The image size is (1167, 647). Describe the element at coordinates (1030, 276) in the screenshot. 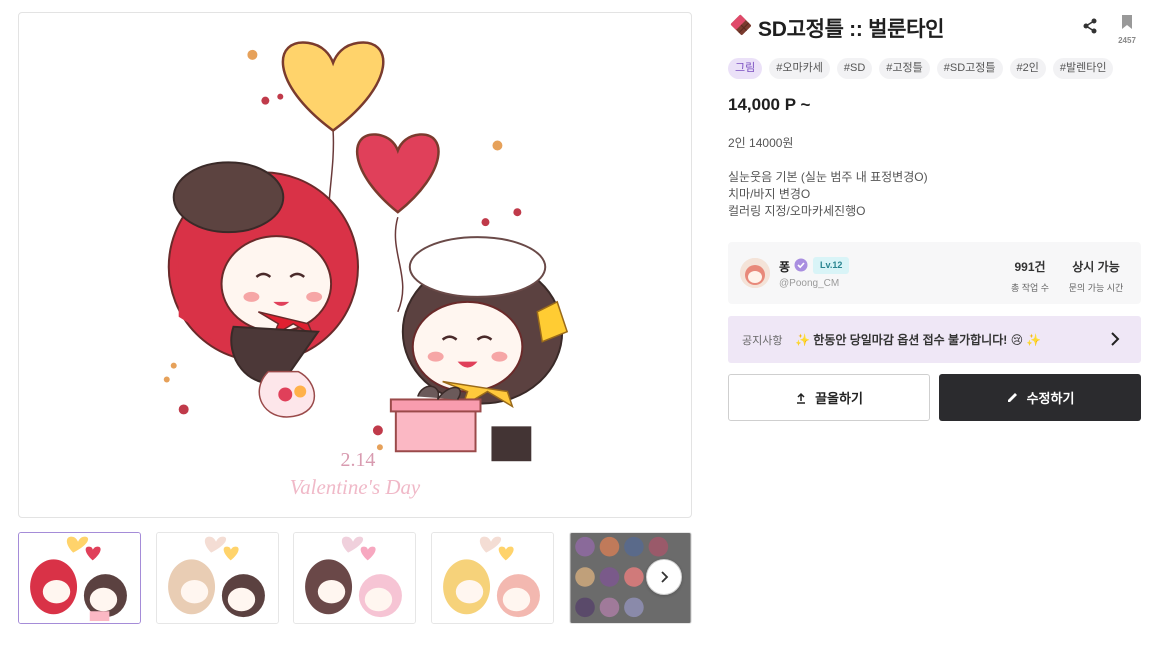

I see `stat-total-works: 991건 총 작업 수` at that location.